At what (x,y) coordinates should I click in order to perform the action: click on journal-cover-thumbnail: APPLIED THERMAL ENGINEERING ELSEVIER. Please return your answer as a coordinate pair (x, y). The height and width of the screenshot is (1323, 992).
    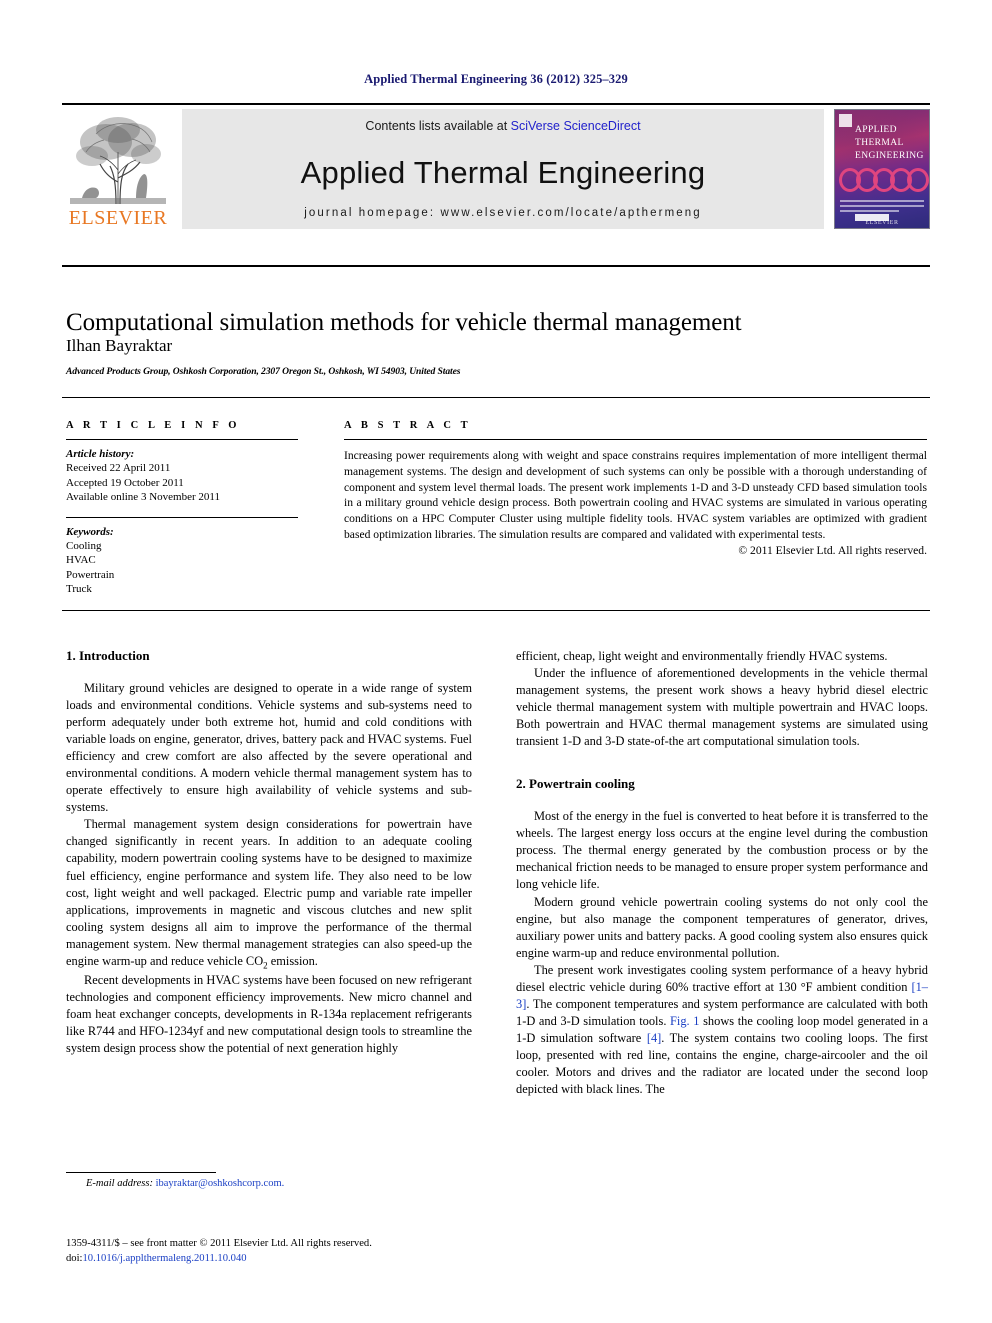
    Looking at the image, I should click on (882, 169).